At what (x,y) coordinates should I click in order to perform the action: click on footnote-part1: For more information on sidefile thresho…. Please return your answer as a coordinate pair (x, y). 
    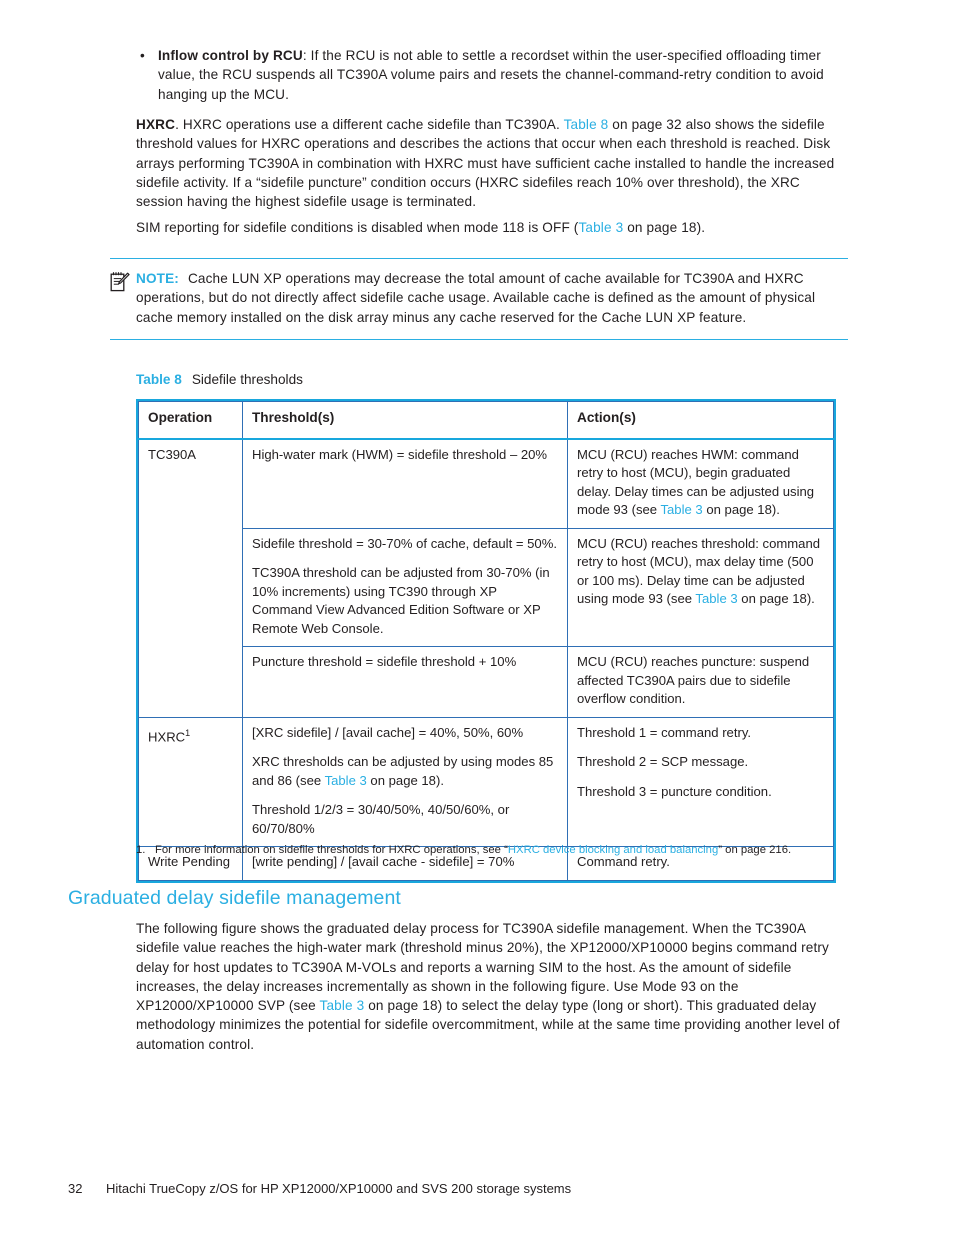
    Looking at the image, I should click on (331, 850).